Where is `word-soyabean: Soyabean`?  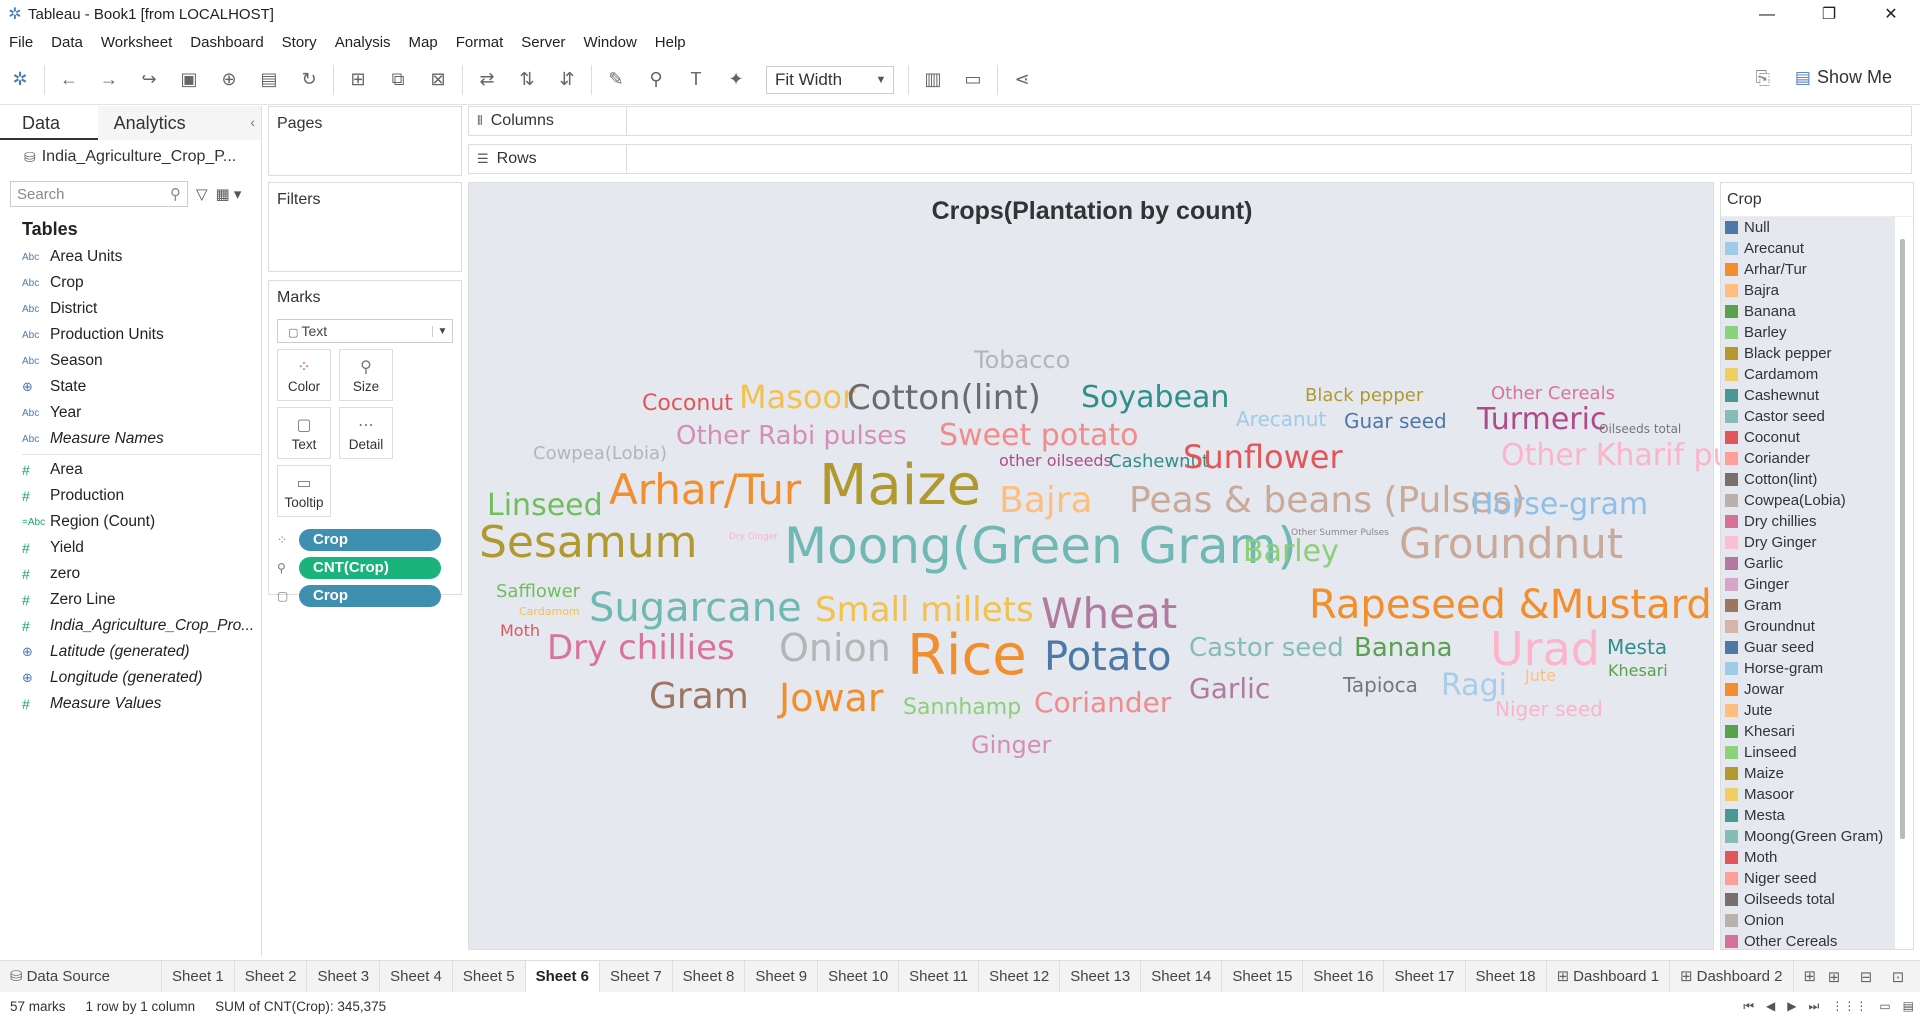
word-soyabean: Soyabean is located at coordinates (1155, 398).